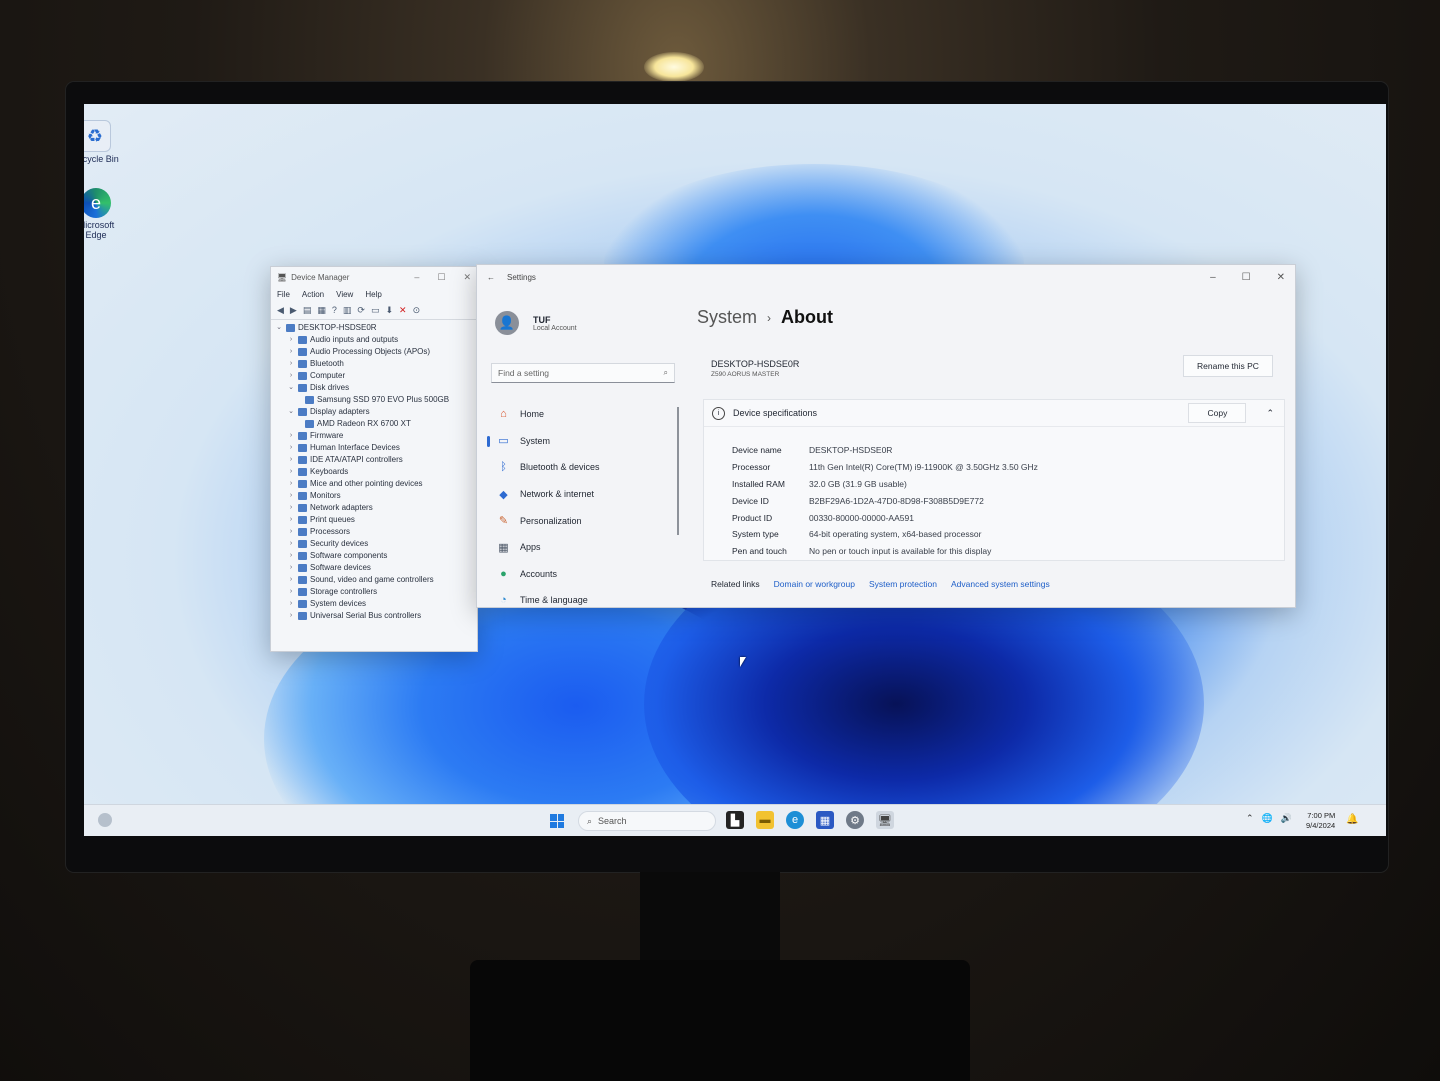 The width and height of the screenshot is (1440, 1081). Describe the element at coordinates (886, 277) in the screenshot. I see `title-bar: ← Settings – ☐ ✕` at that location.